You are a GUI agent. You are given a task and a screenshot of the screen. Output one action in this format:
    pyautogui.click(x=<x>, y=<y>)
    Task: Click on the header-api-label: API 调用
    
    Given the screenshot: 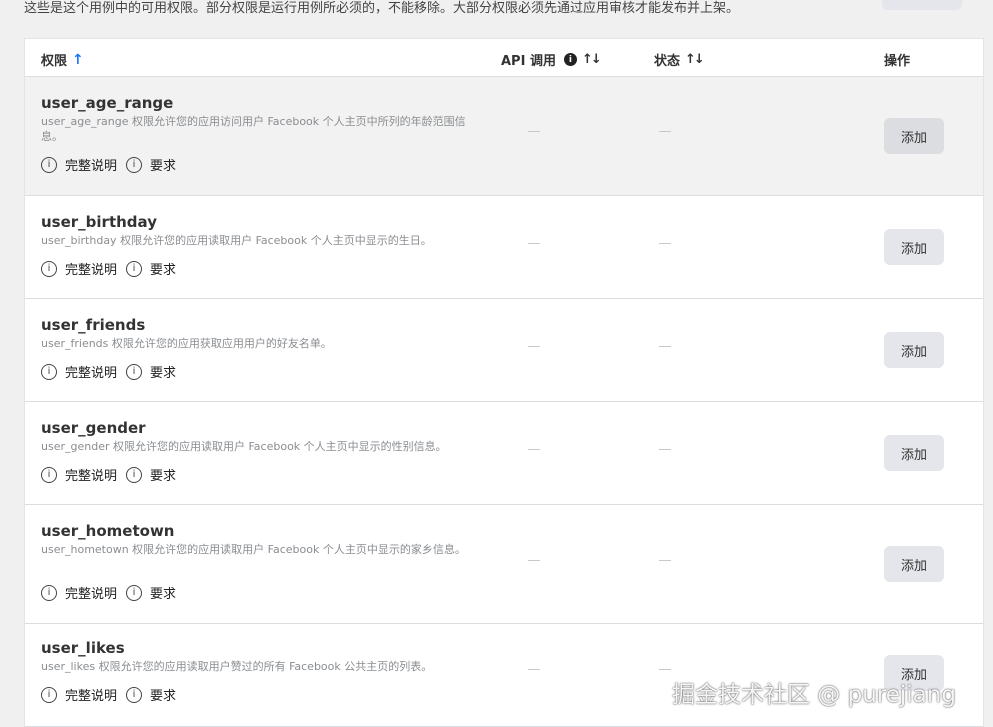 What is the action you would take?
    pyautogui.click(x=528, y=61)
    